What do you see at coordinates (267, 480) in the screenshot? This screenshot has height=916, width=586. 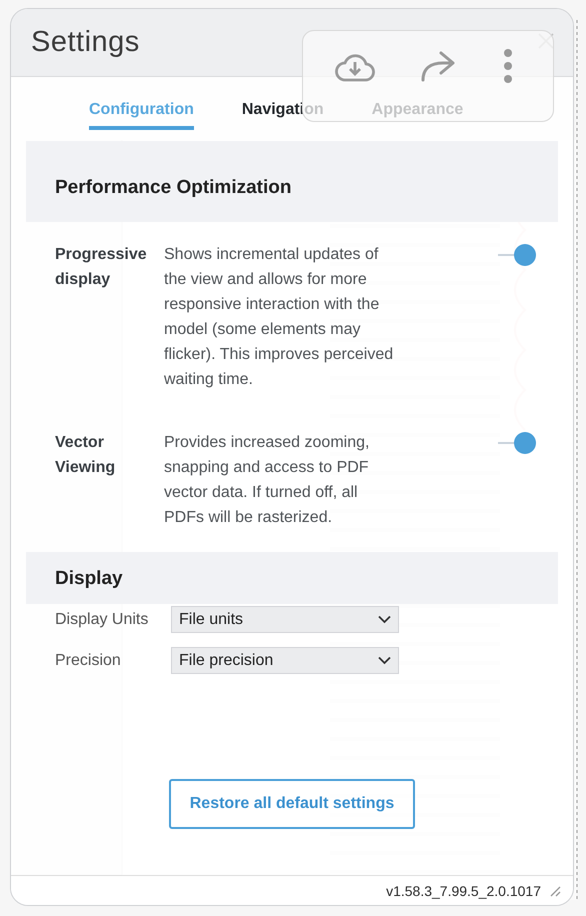 I see `setting-description: Provides increased zooming, snapping and access to PDF vector data. If turned off, all PDFs will be rasterized.` at bounding box center [267, 480].